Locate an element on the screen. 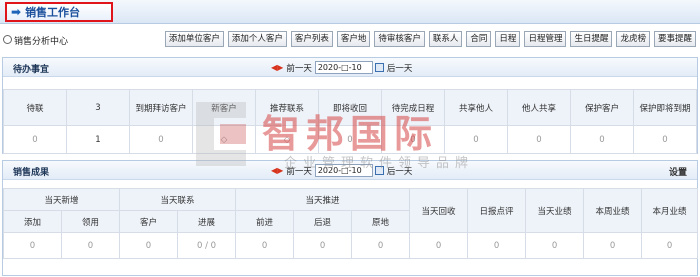  todo-col-shared-by-others: 他人共享 is located at coordinates (539, 107).